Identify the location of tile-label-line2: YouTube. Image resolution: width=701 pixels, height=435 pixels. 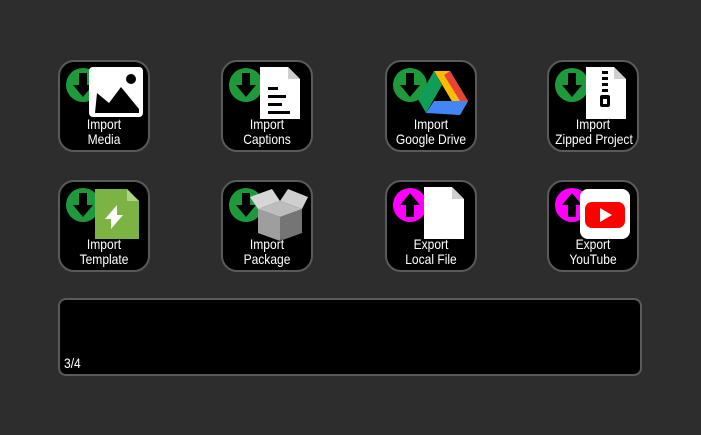
(593, 259).